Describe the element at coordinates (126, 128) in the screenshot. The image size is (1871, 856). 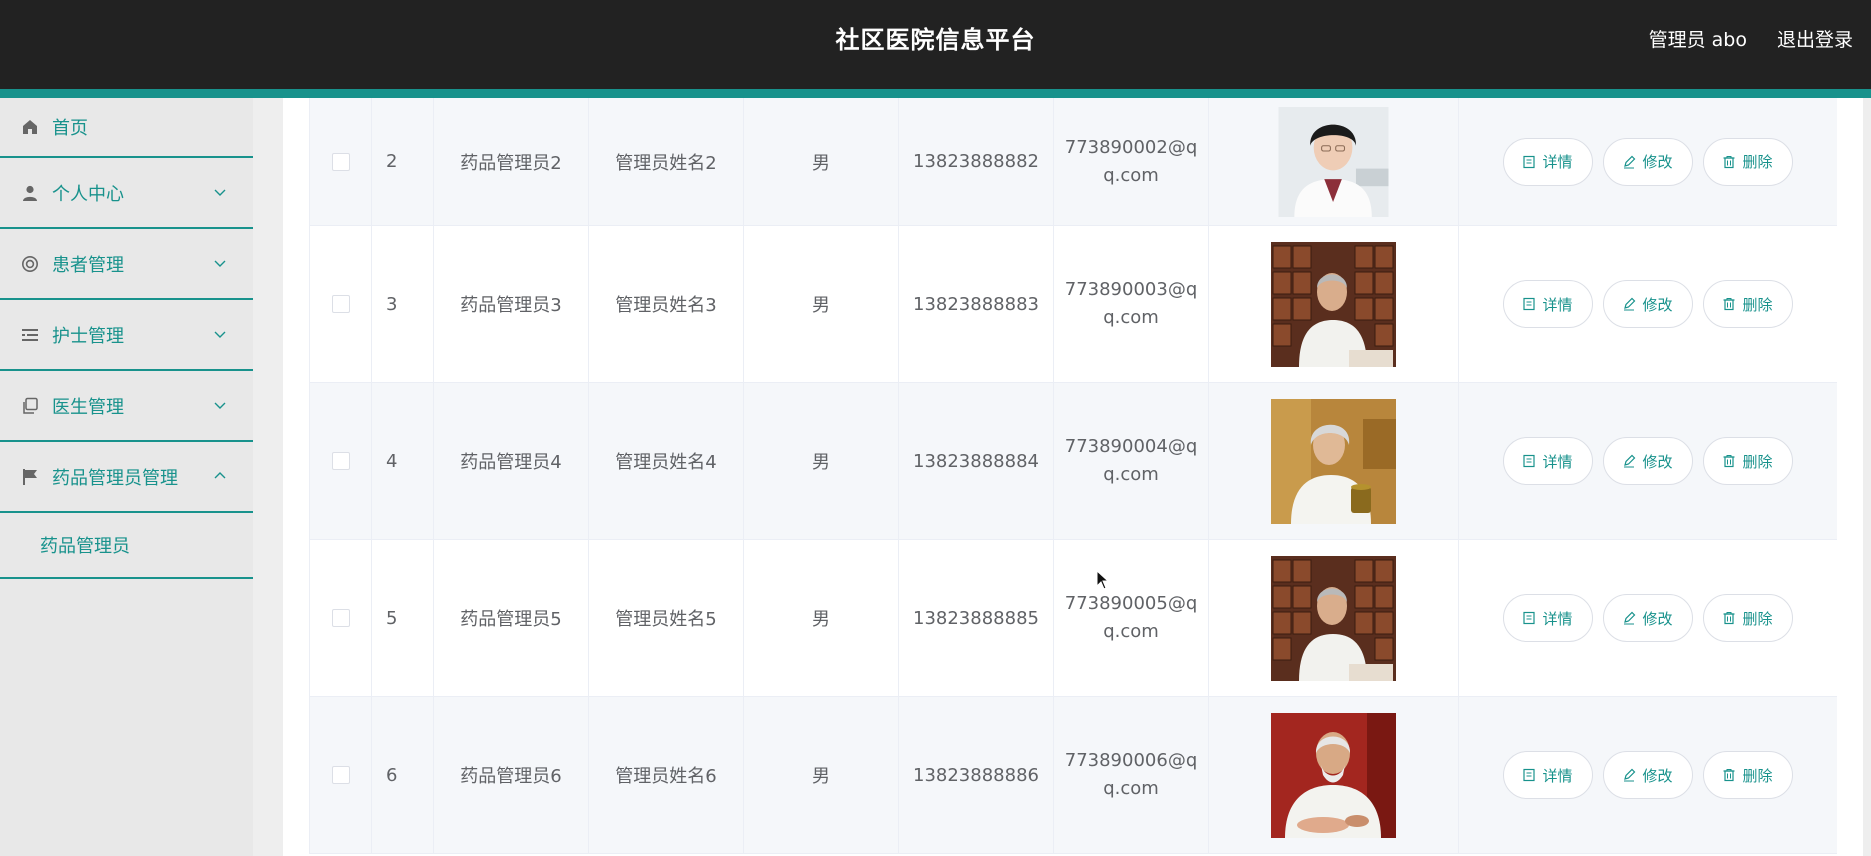
I see `sidebar-item-home: 首页` at that location.